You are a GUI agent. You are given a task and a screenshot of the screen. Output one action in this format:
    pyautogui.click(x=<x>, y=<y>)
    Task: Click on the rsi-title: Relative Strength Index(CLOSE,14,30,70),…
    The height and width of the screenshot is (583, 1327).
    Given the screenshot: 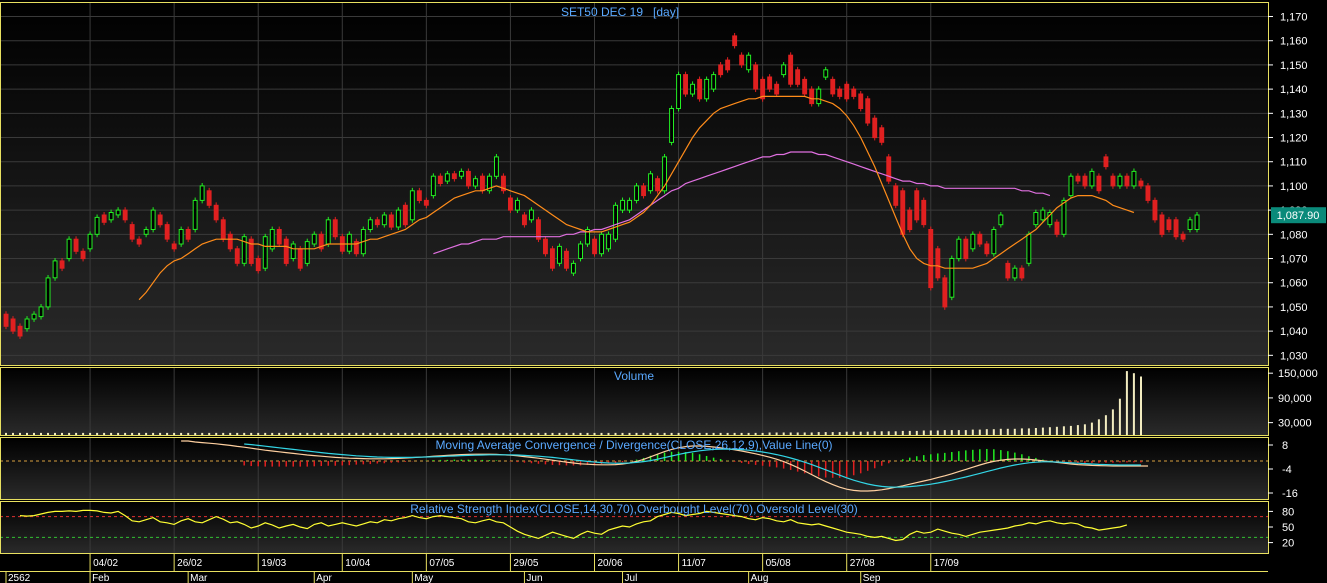 What is the action you would take?
    pyautogui.click(x=634, y=509)
    